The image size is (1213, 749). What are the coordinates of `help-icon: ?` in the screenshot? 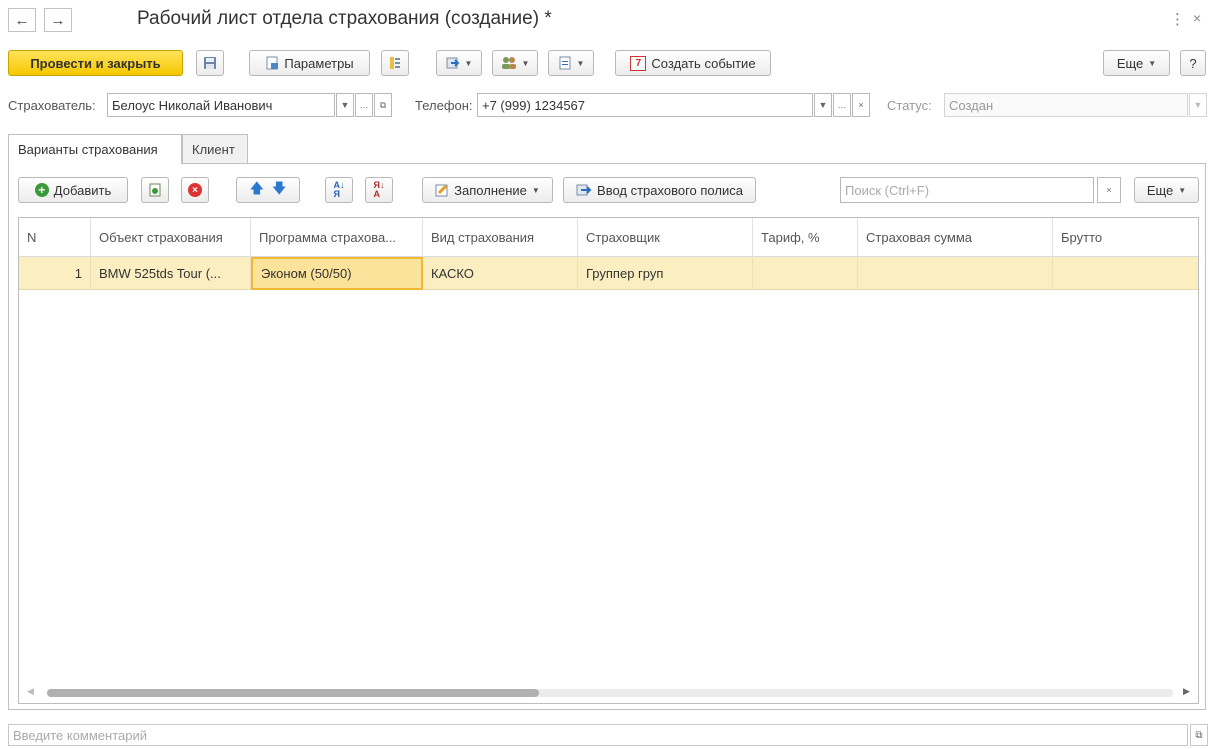 It's located at (1193, 63).